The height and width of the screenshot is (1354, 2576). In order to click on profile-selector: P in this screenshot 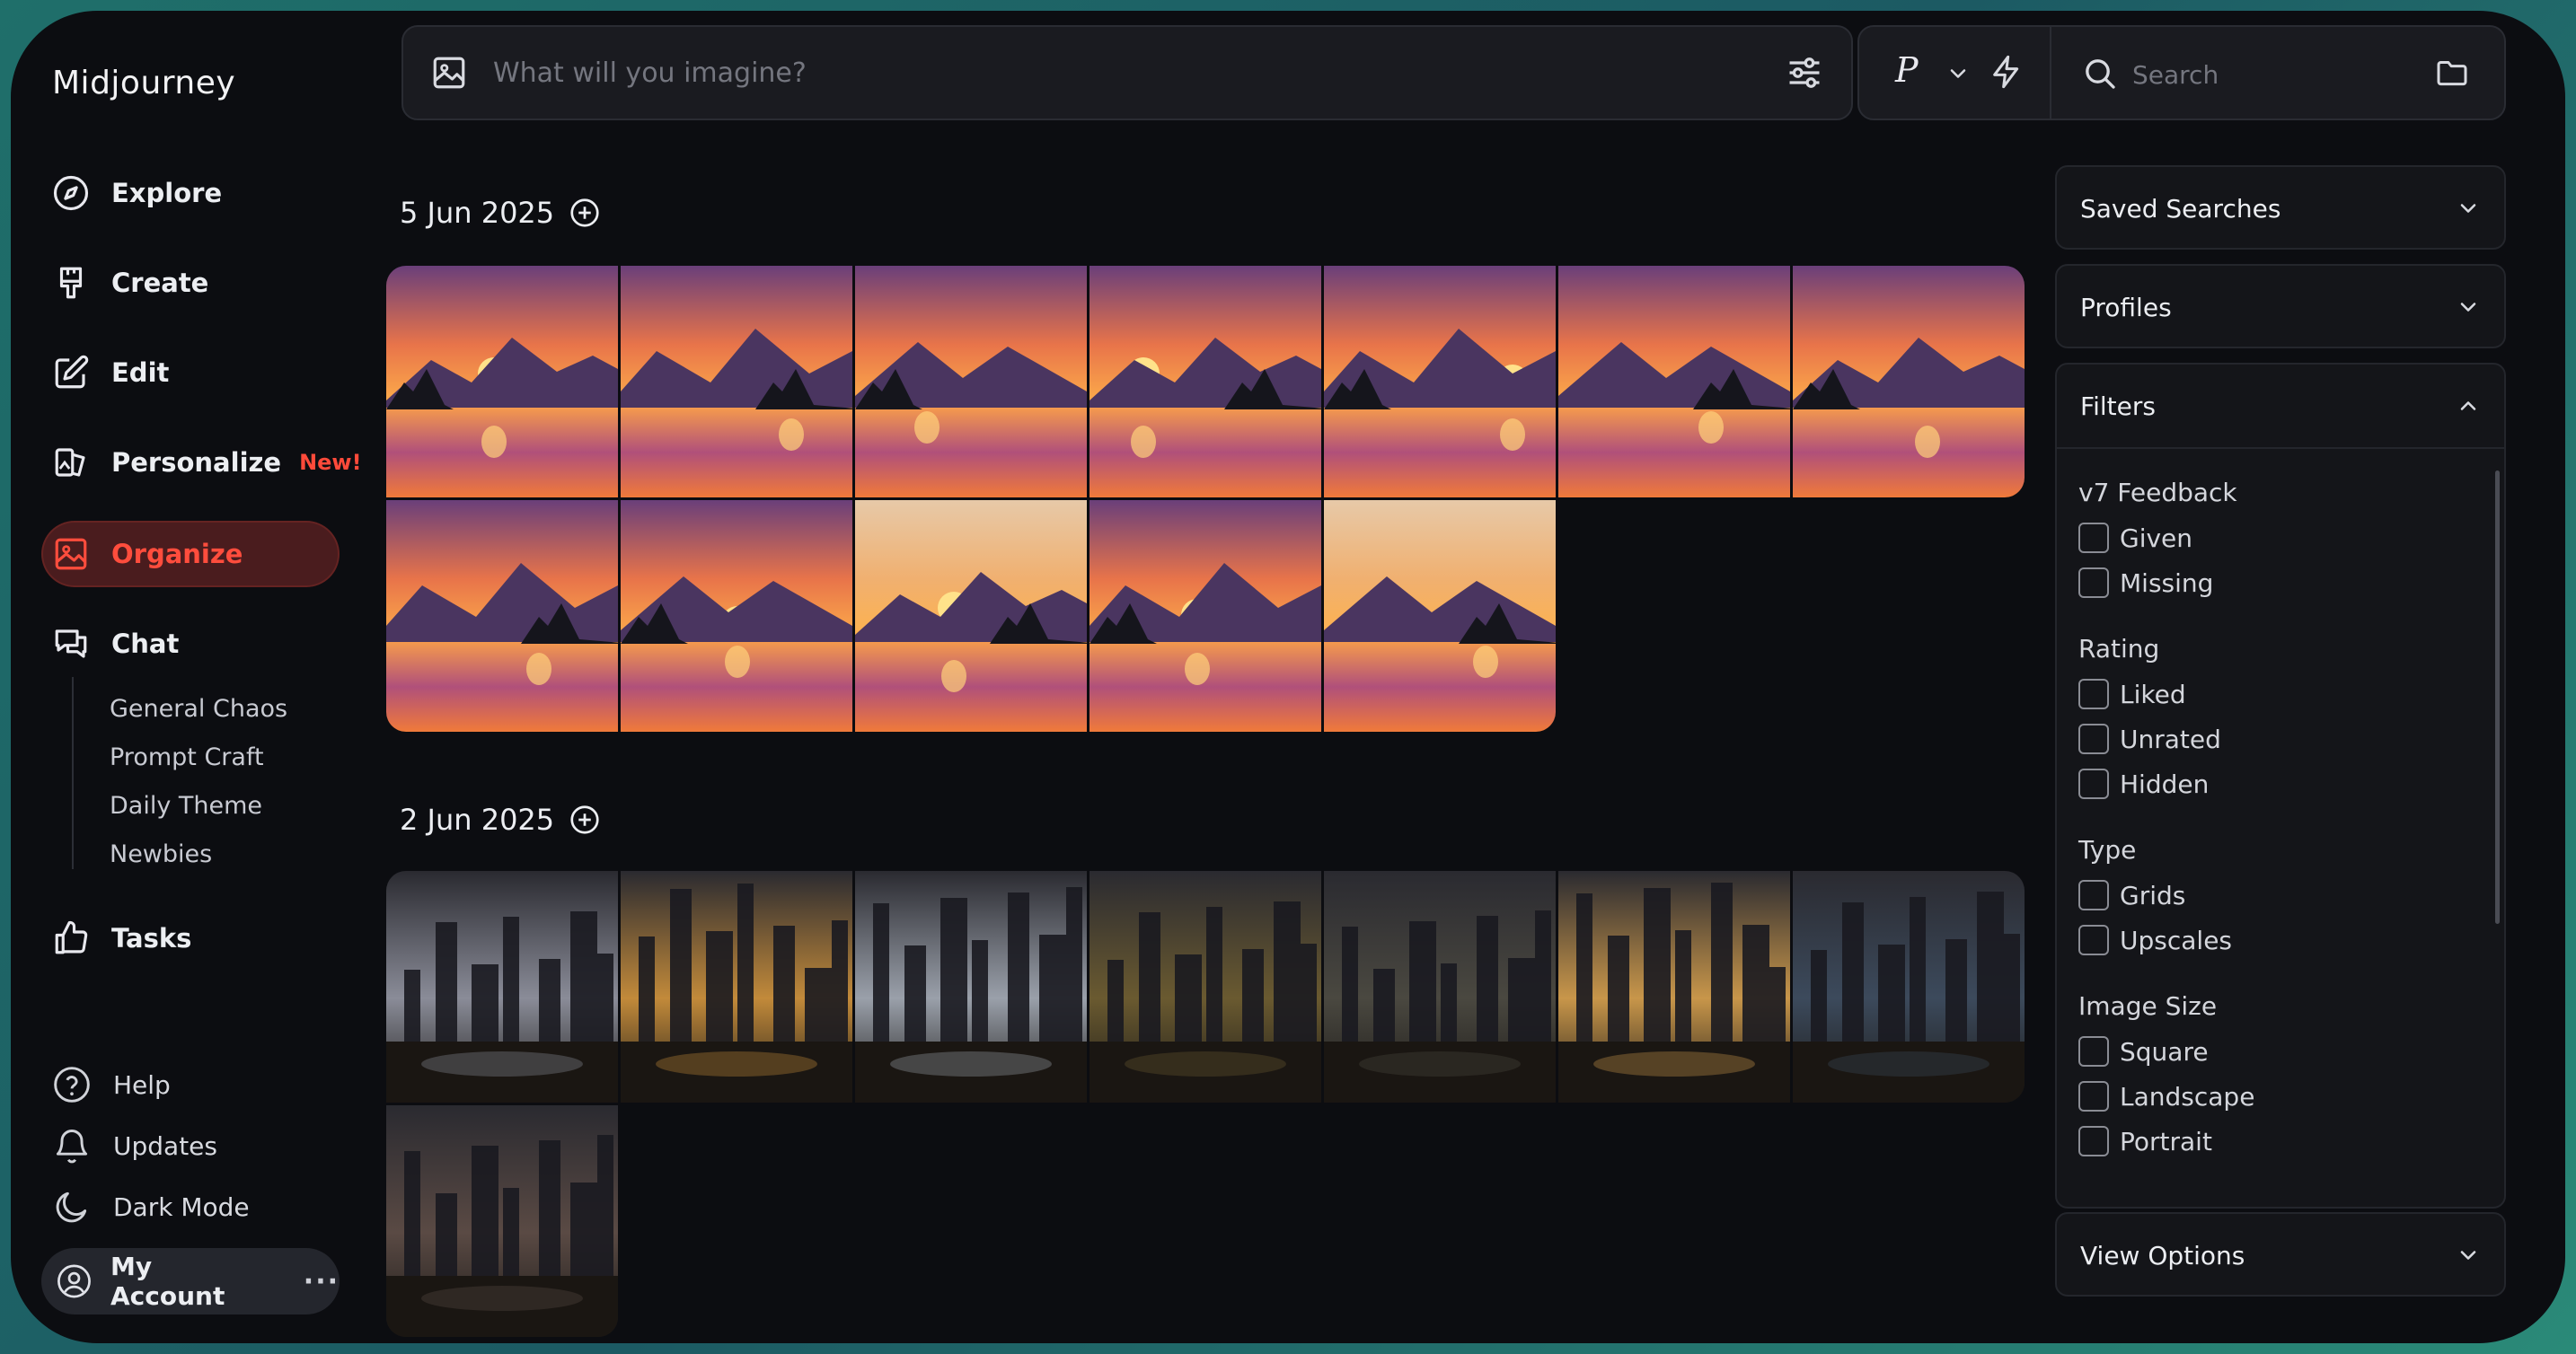, I will do `click(1907, 70)`.